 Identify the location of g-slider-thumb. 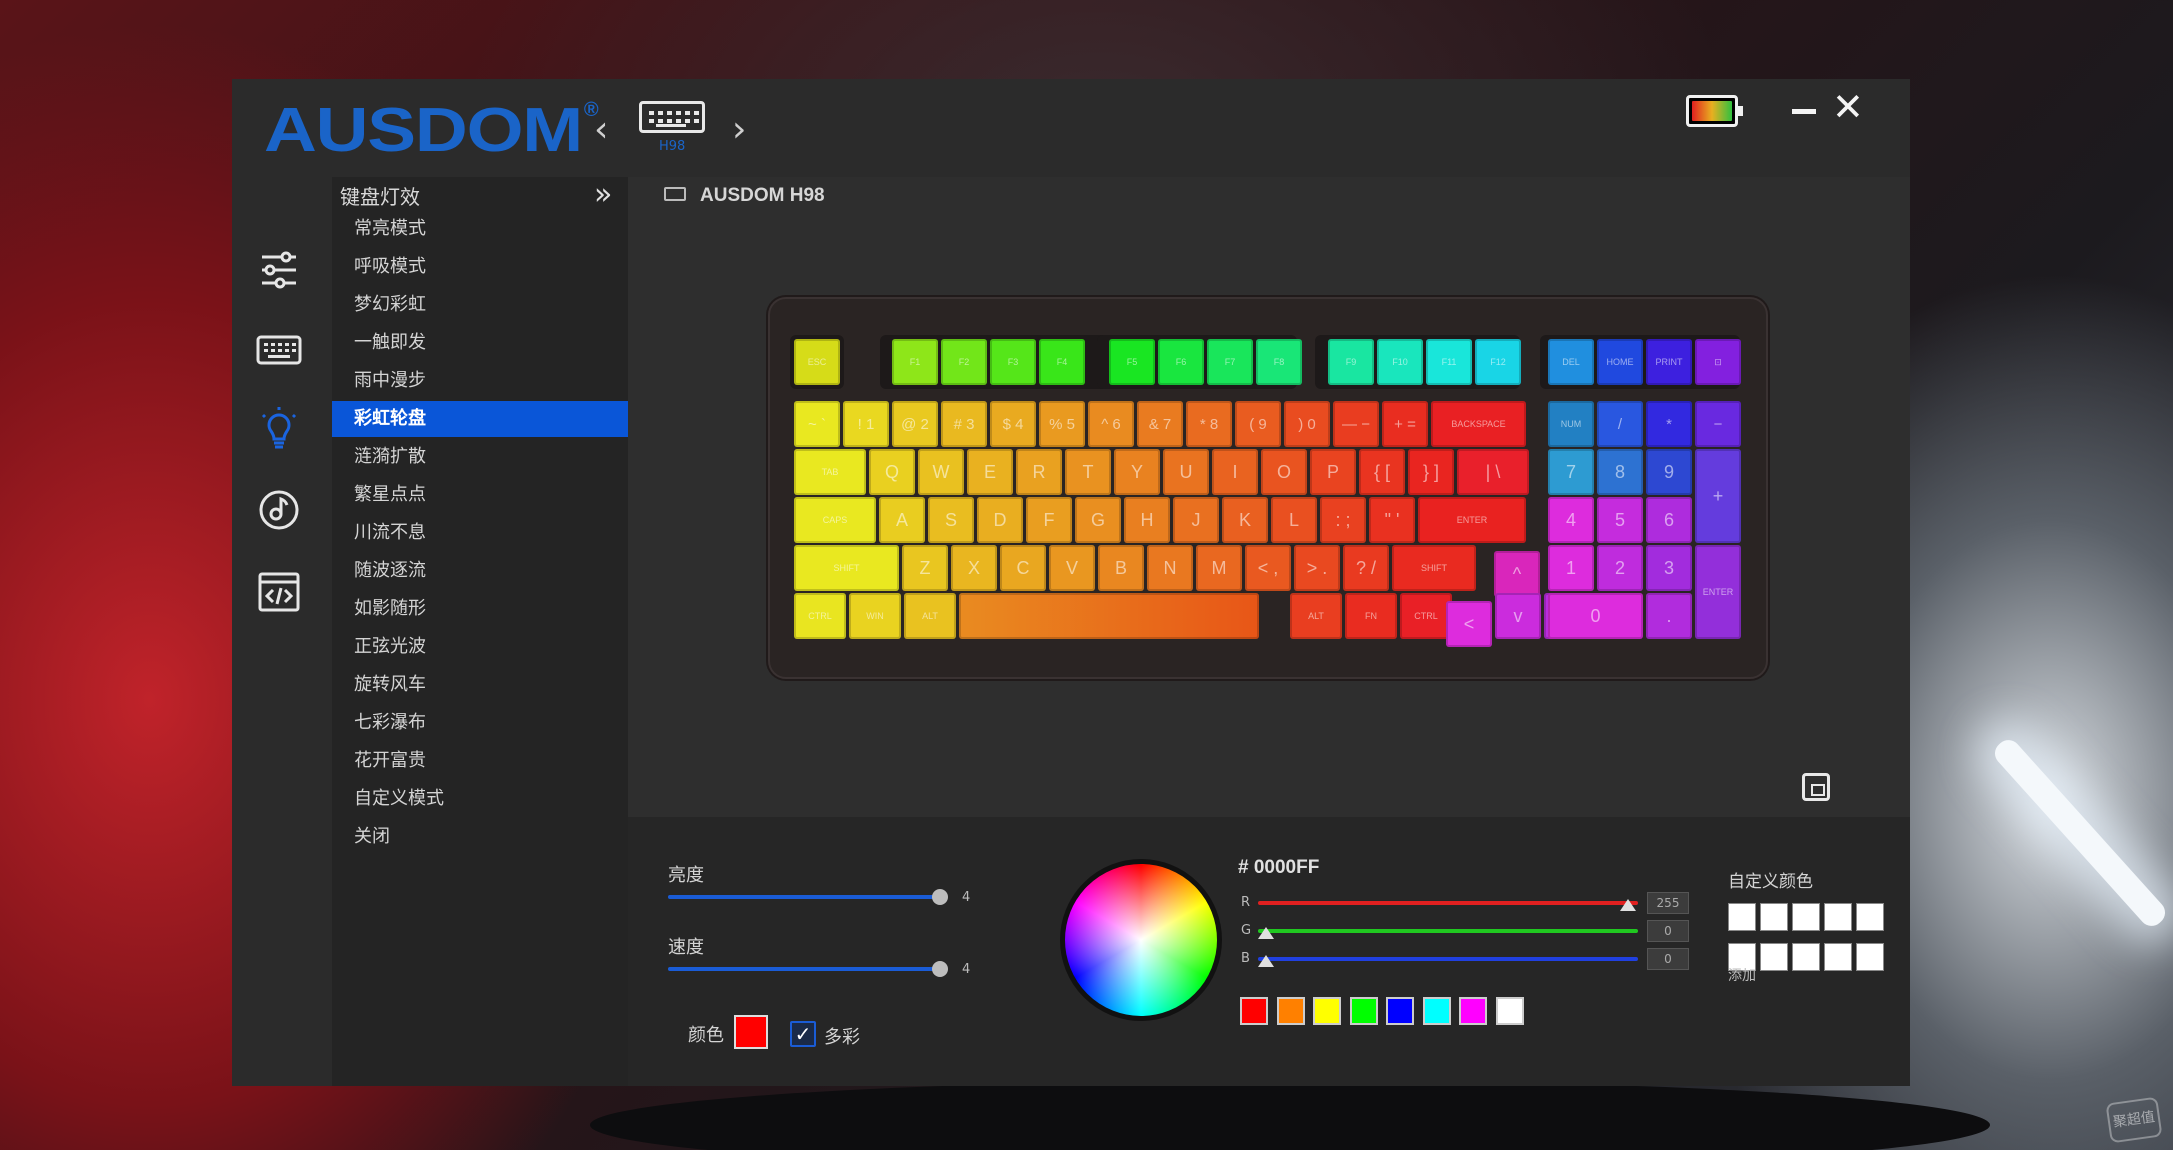
(1266, 933).